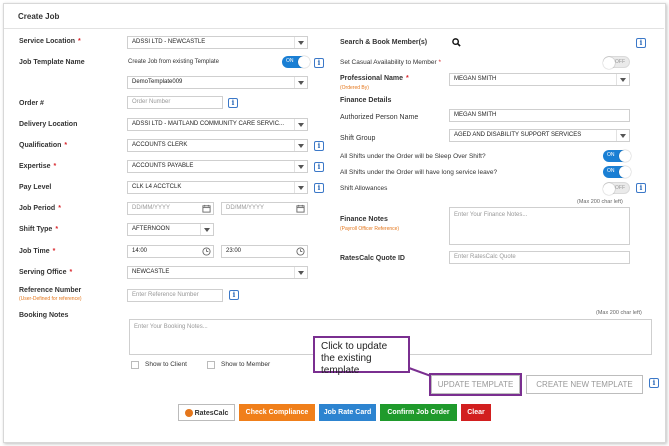  What do you see at coordinates (44, 315) in the screenshot?
I see `booking-notes-label: Booking Notes` at bounding box center [44, 315].